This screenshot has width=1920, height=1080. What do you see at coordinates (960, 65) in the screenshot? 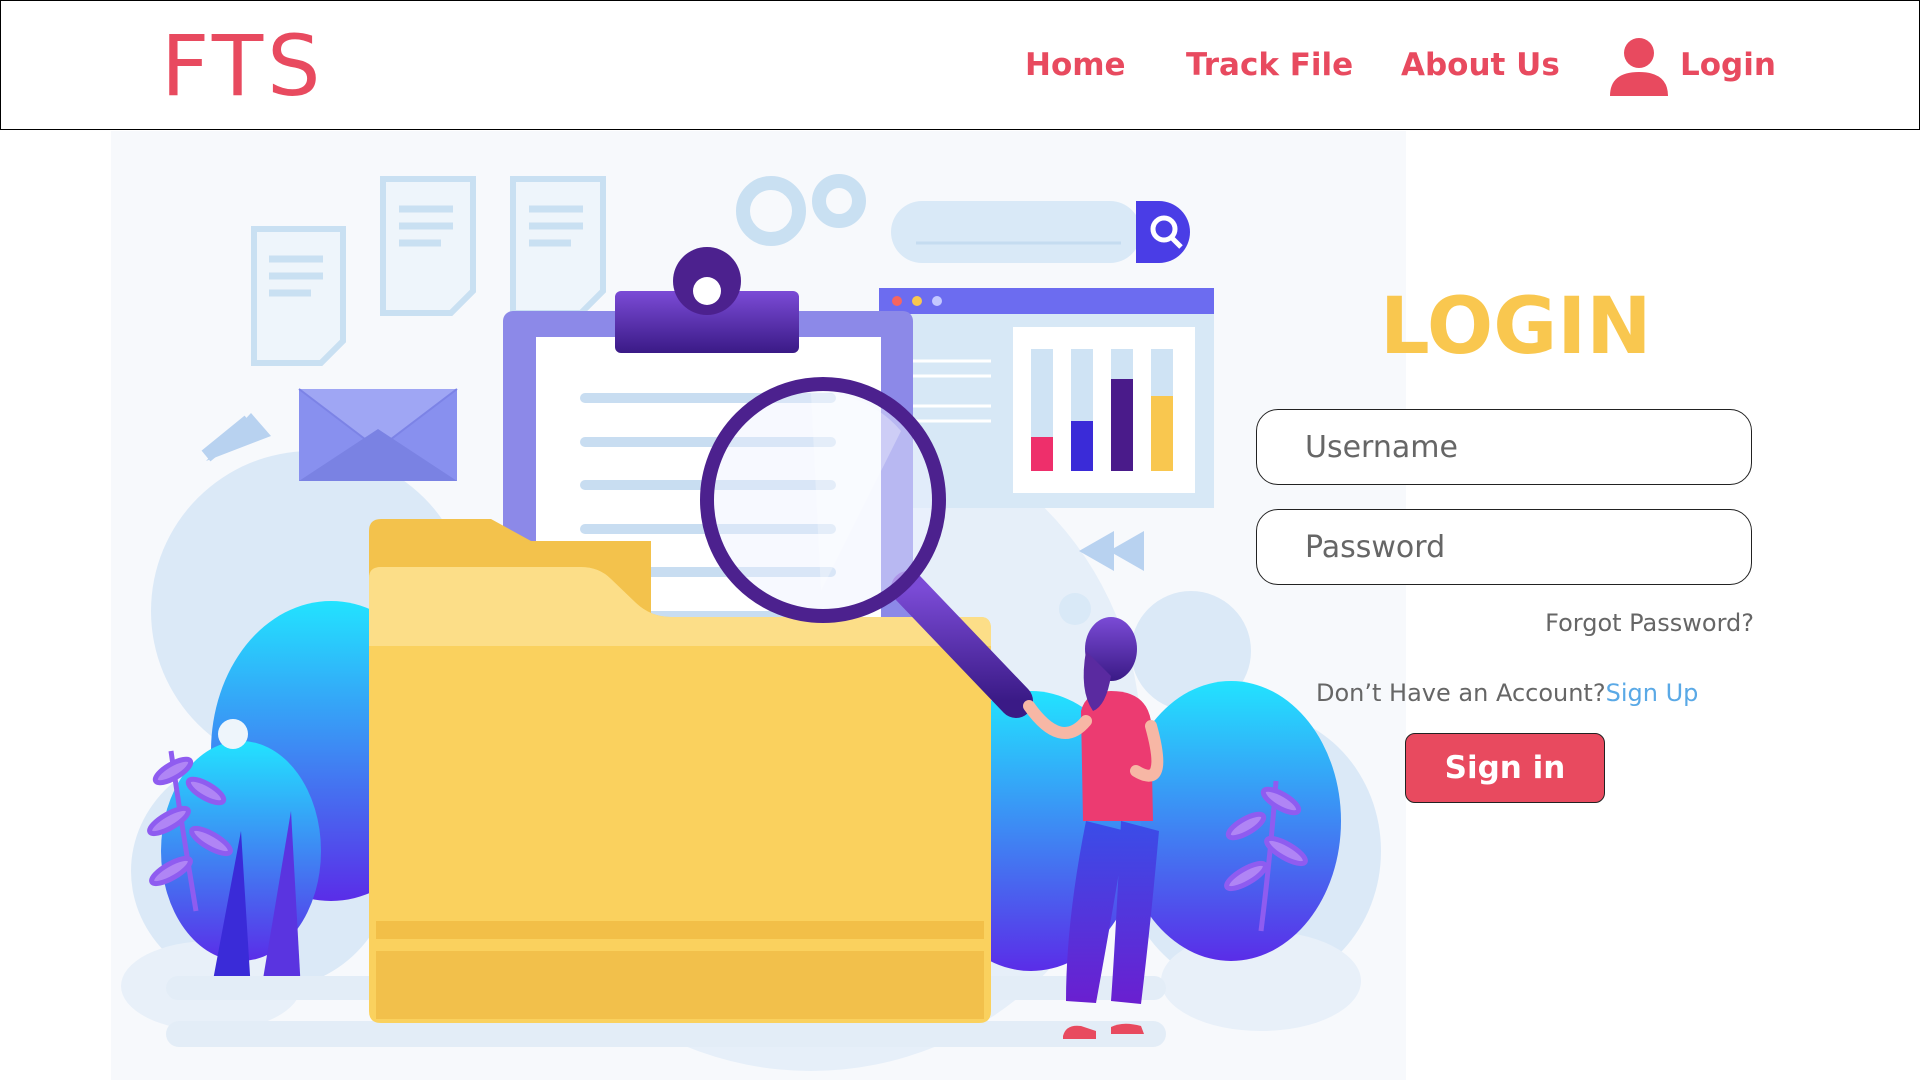
I see `navbar: FTS Home Track File About Us Login` at bounding box center [960, 65].